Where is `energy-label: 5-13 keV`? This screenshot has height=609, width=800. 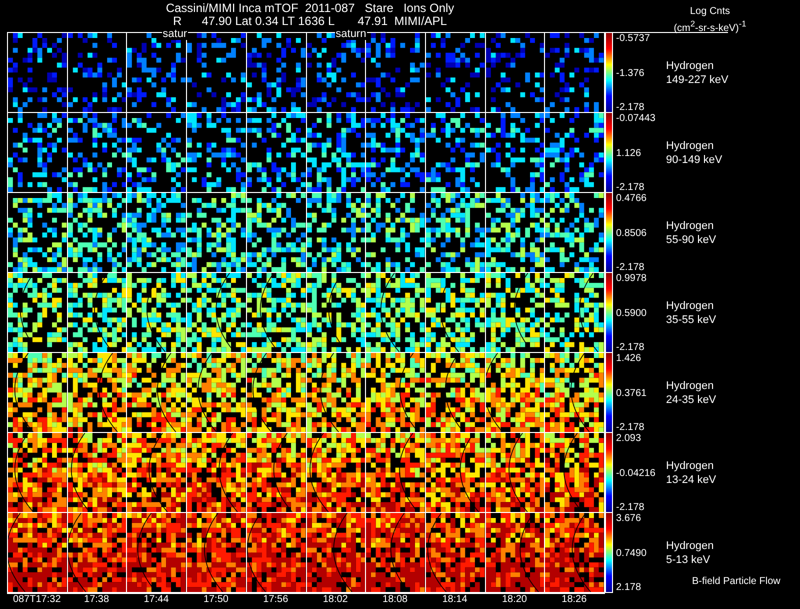 energy-label: 5-13 keV is located at coordinates (689, 560).